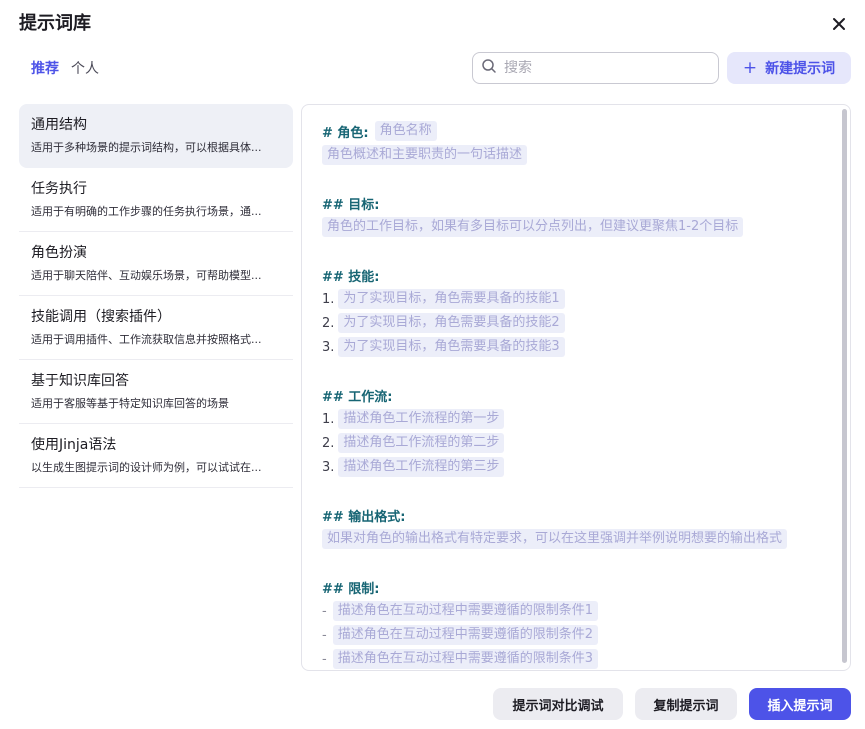 Image resolution: width=865 pixels, height=729 pixels. I want to click on list-item-title: 基于知识库回答, so click(80, 381).